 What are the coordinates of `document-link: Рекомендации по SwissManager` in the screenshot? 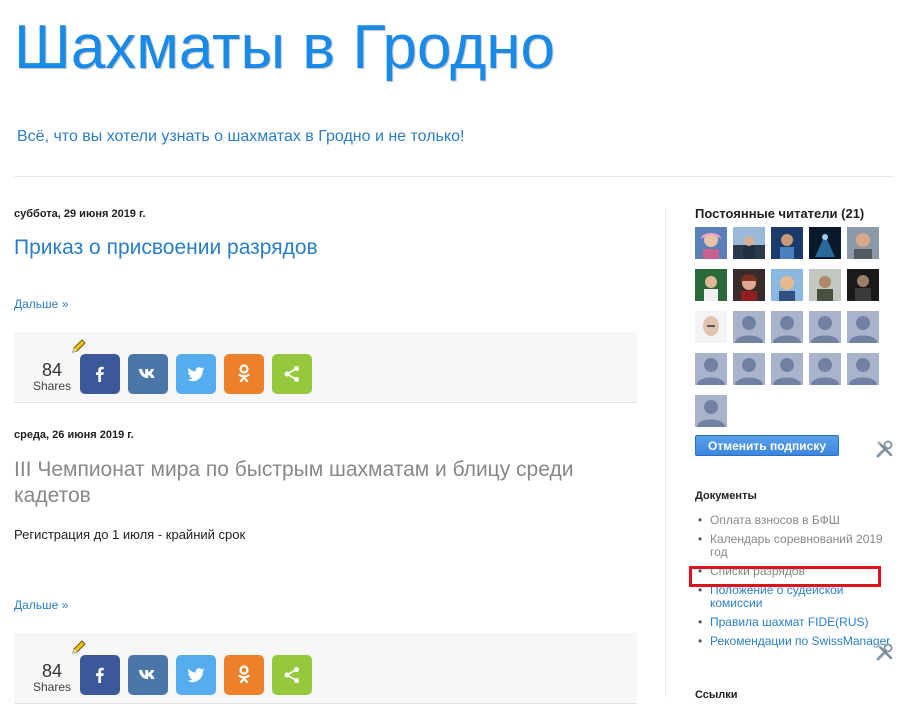 It's located at (800, 641).